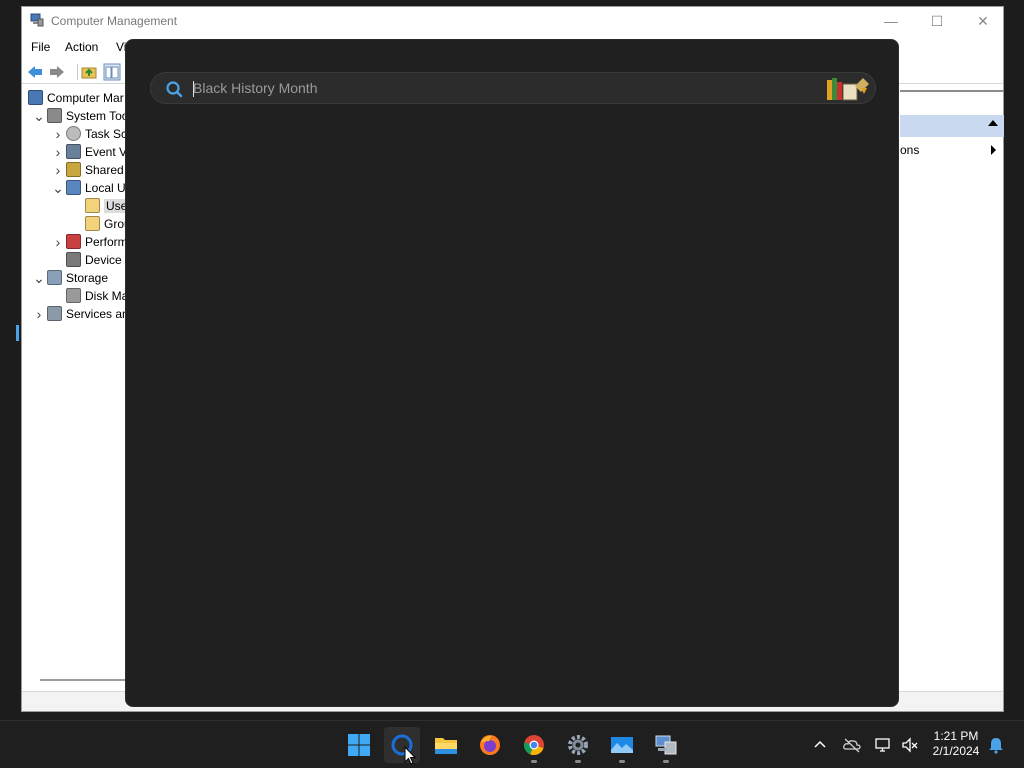  What do you see at coordinates (106, 242) in the screenshot?
I see `tree-item-label: Perform` at bounding box center [106, 242].